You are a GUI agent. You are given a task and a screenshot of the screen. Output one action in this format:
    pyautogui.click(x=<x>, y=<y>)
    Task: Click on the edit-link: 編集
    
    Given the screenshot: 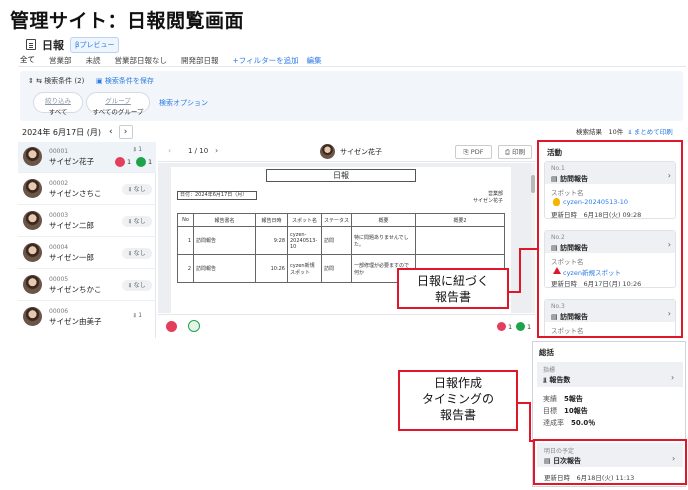 What is the action you would take?
    pyautogui.click(x=314, y=60)
    